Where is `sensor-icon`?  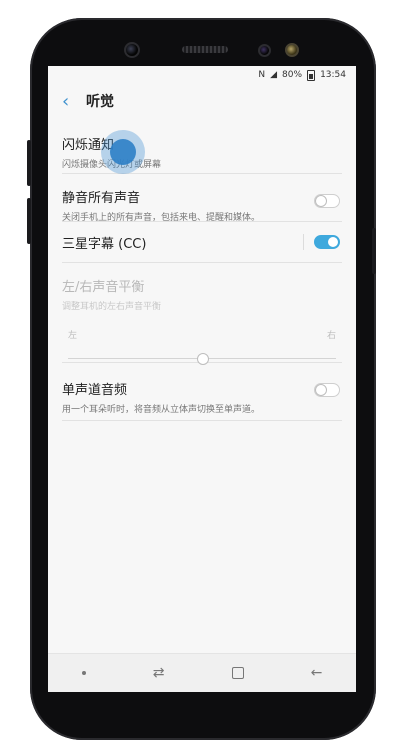
sensor-icon is located at coordinates (264, 50).